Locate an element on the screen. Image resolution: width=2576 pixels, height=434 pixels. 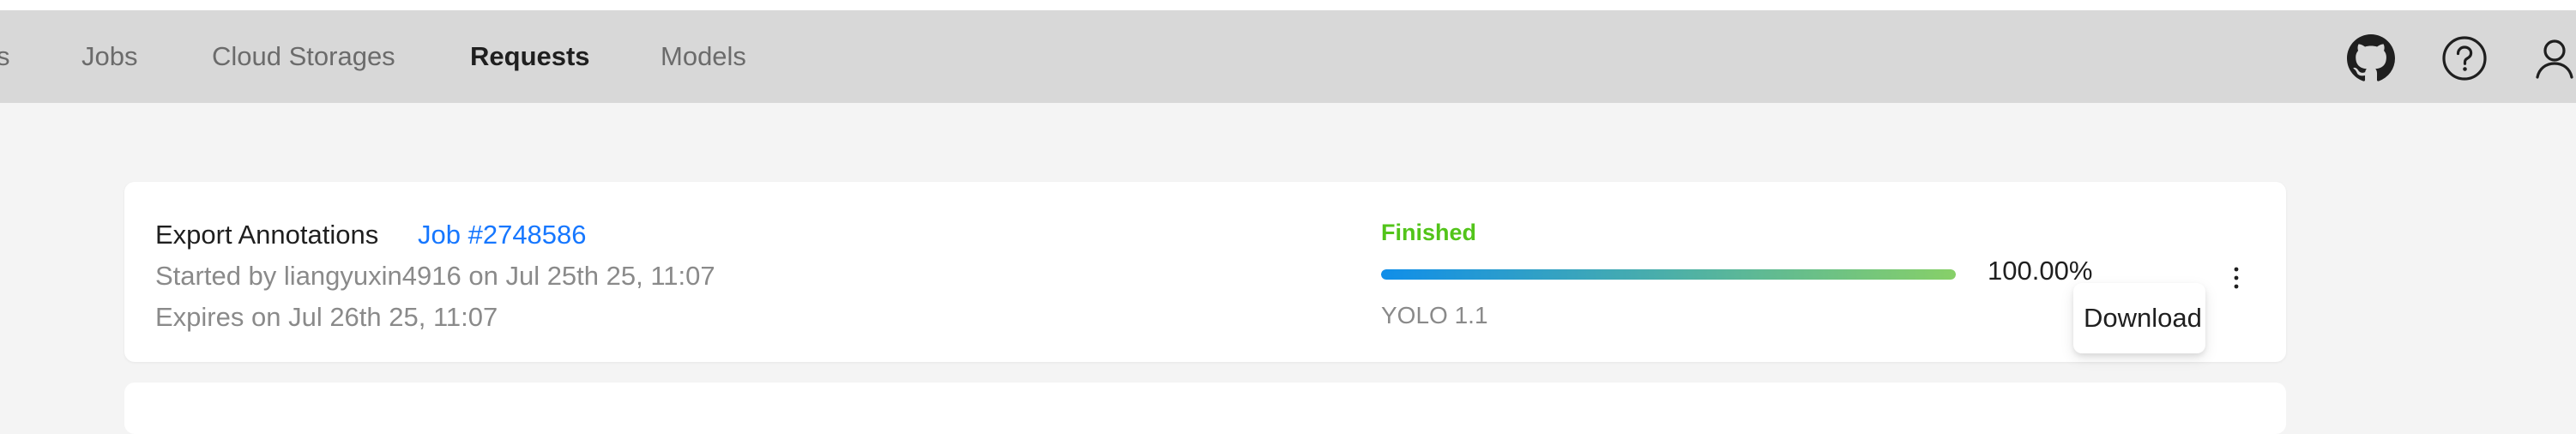
request-expires-info: Expires on Jul 26th 25, 11:07 is located at coordinates (326, 317).